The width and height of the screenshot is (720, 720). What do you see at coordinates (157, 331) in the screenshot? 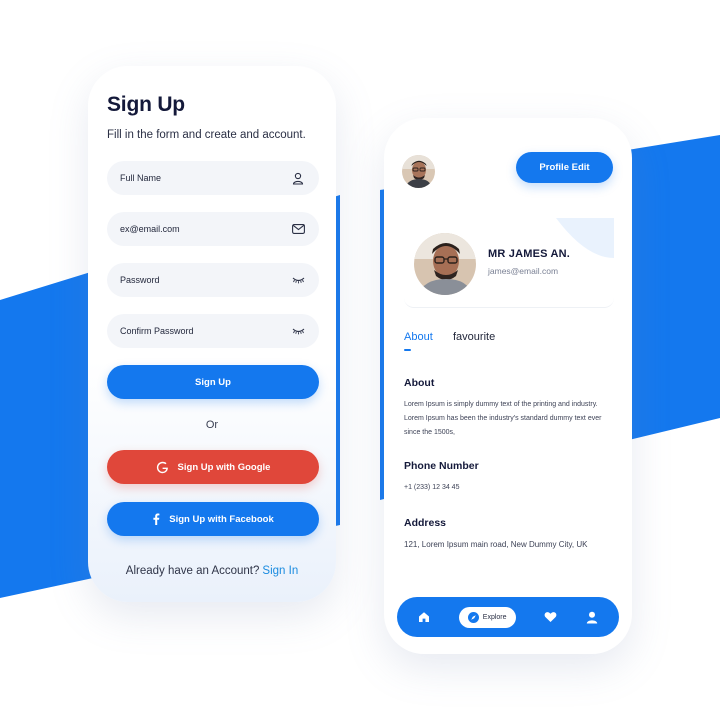
I see `confirm-password-placeholder: Confirm Password` at bounding box center [157, 331].